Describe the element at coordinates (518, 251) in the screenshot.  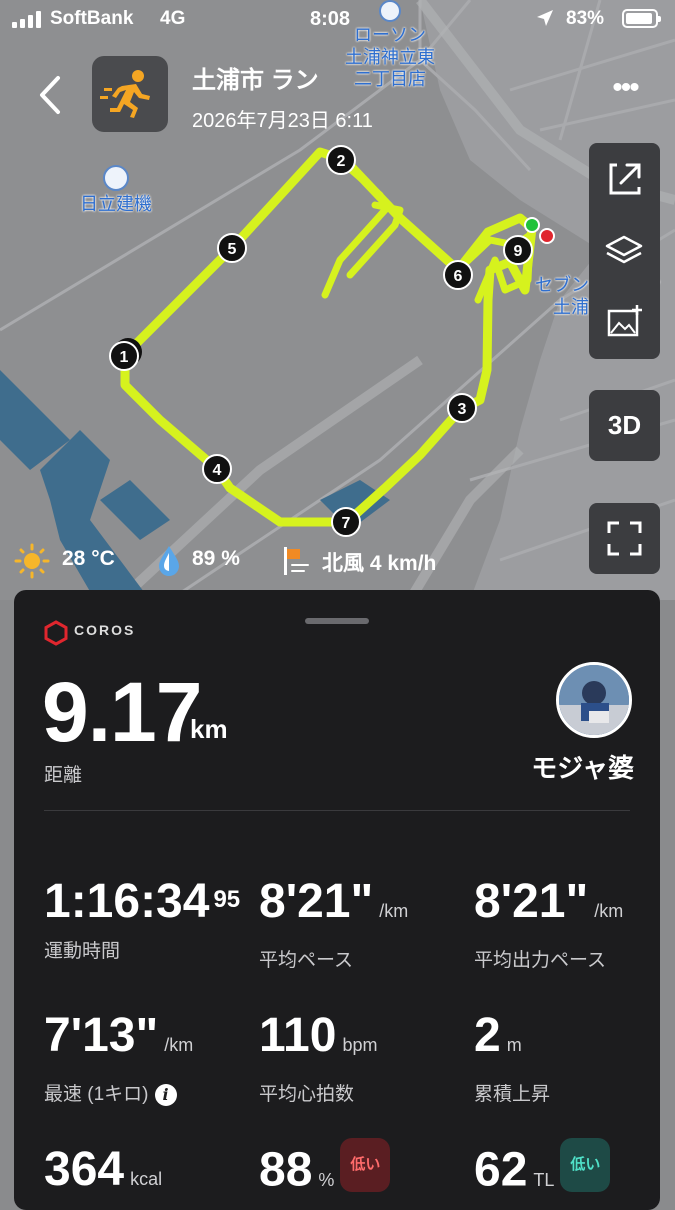
I see `svg-text: 9` at that location.